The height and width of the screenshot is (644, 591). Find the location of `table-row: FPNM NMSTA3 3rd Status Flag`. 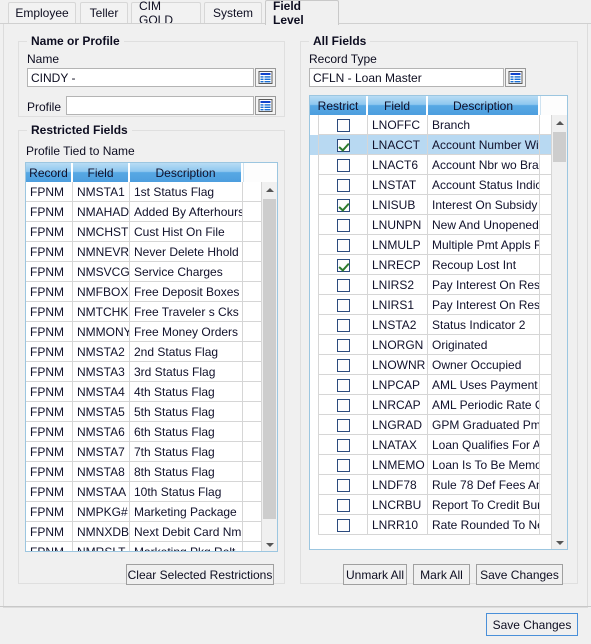

table-row: FPNM NMSTA3 3rd Status Flag is located at coordinates (151, 372).